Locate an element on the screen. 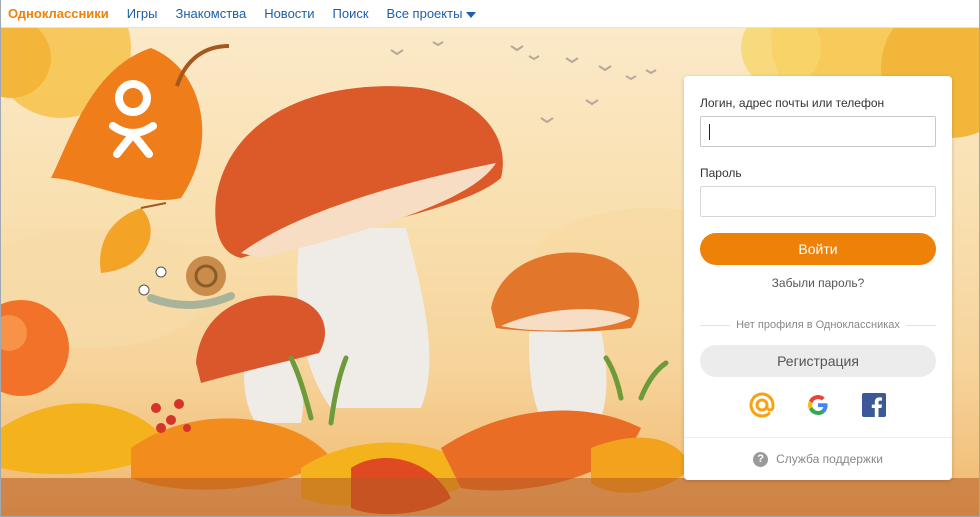 This screenshot has height=517, width=980. facebook-icon is located at coordinates (874, 405).